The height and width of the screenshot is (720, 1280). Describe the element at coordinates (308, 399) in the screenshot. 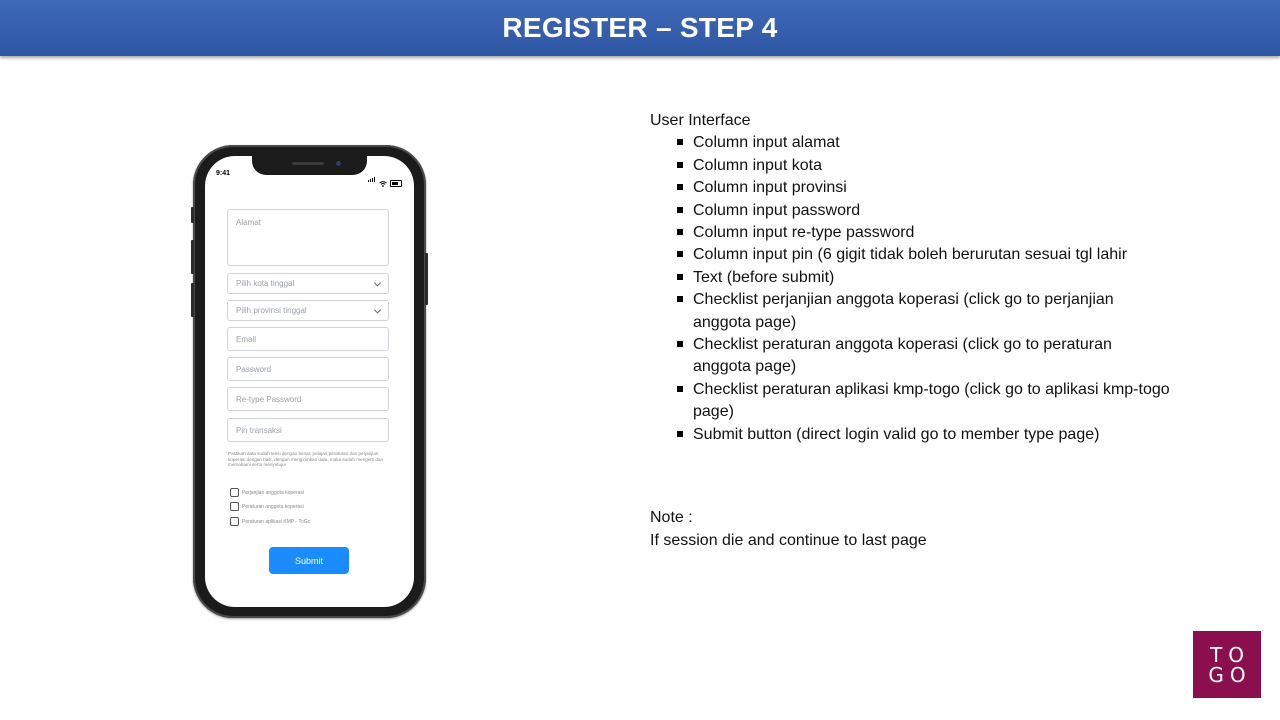

I see `retype-password-field: Re-type Password` at that location.